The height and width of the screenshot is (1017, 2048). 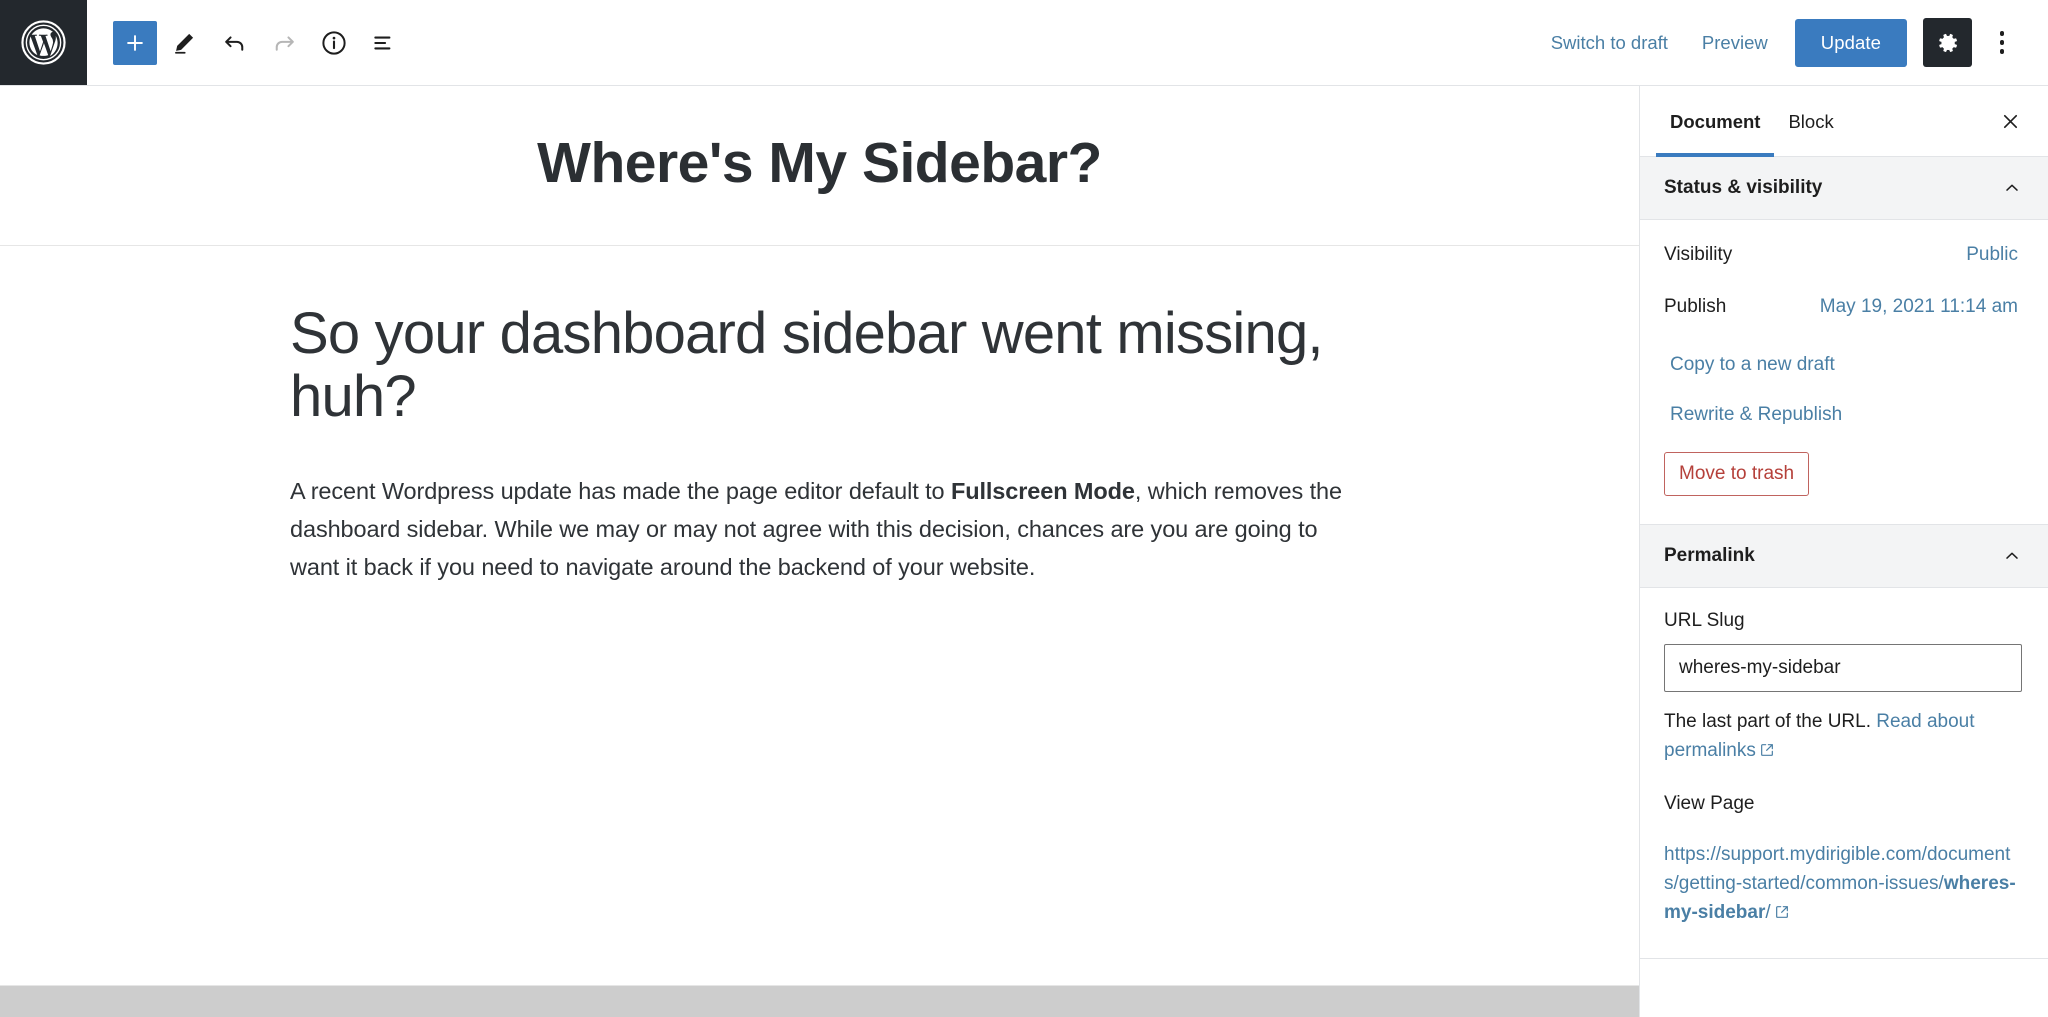 I want to click on list-view-button, so click(x=384, y=43).